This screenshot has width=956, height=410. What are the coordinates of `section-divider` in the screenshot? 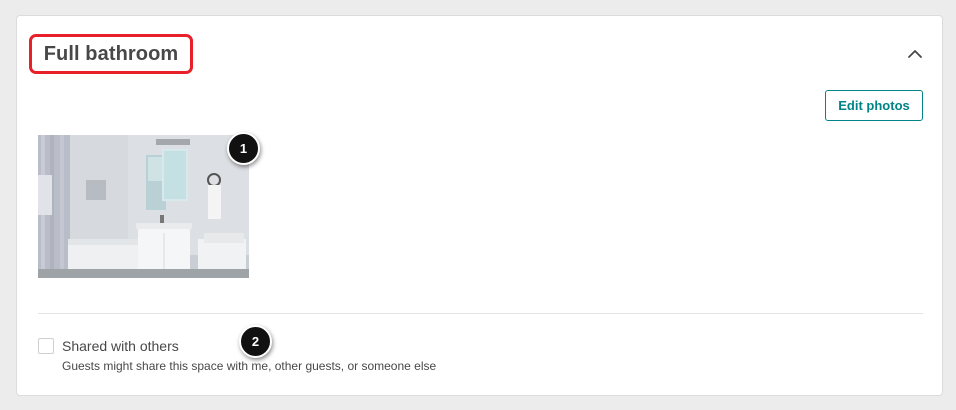 It's located at (480, 313).